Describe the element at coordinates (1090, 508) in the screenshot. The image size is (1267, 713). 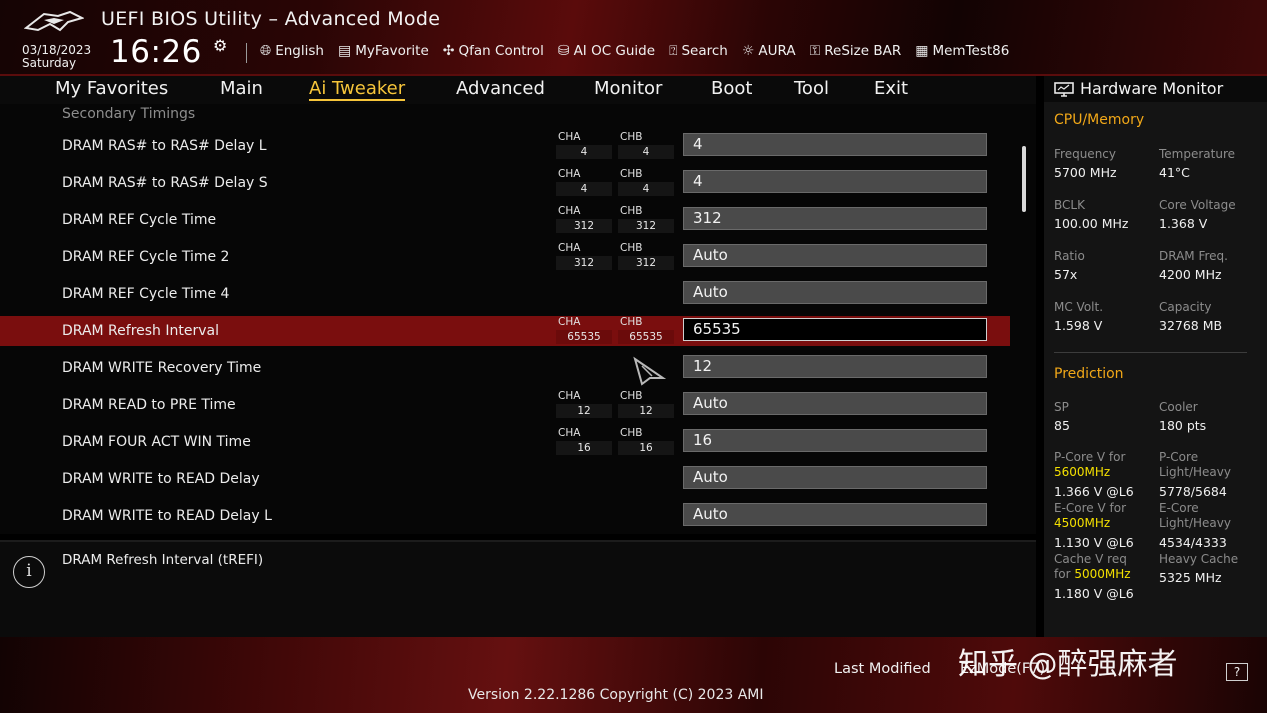
I see `ecore-v-text: E-Core V for` at that location.